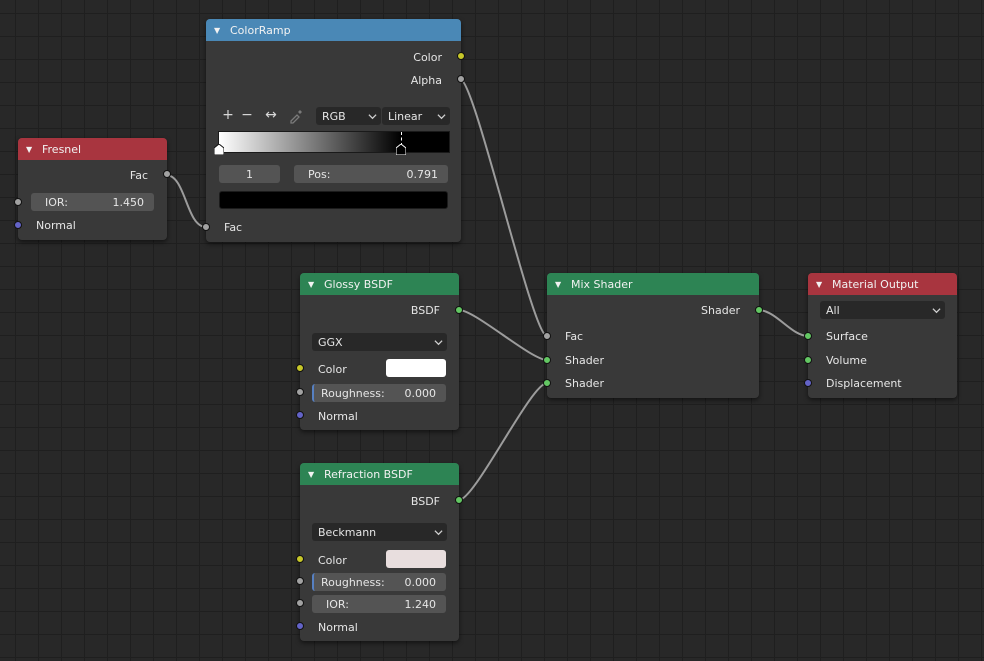  Describe the element at coordinates (300, 581) in the screenshot. I see `refraction-roughness-socket` at that location.